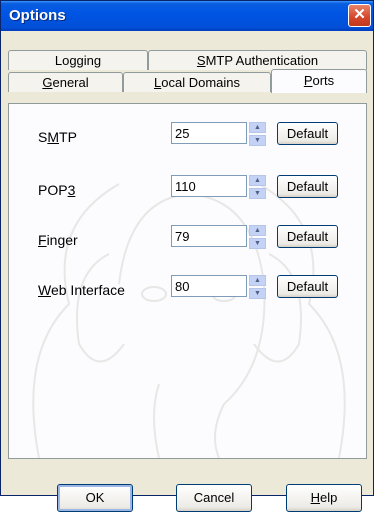 The image size is (374, 512). Describe the element at coordinates (307, 236) in the screenshot. I see `finger-default-button: Default` at that location.